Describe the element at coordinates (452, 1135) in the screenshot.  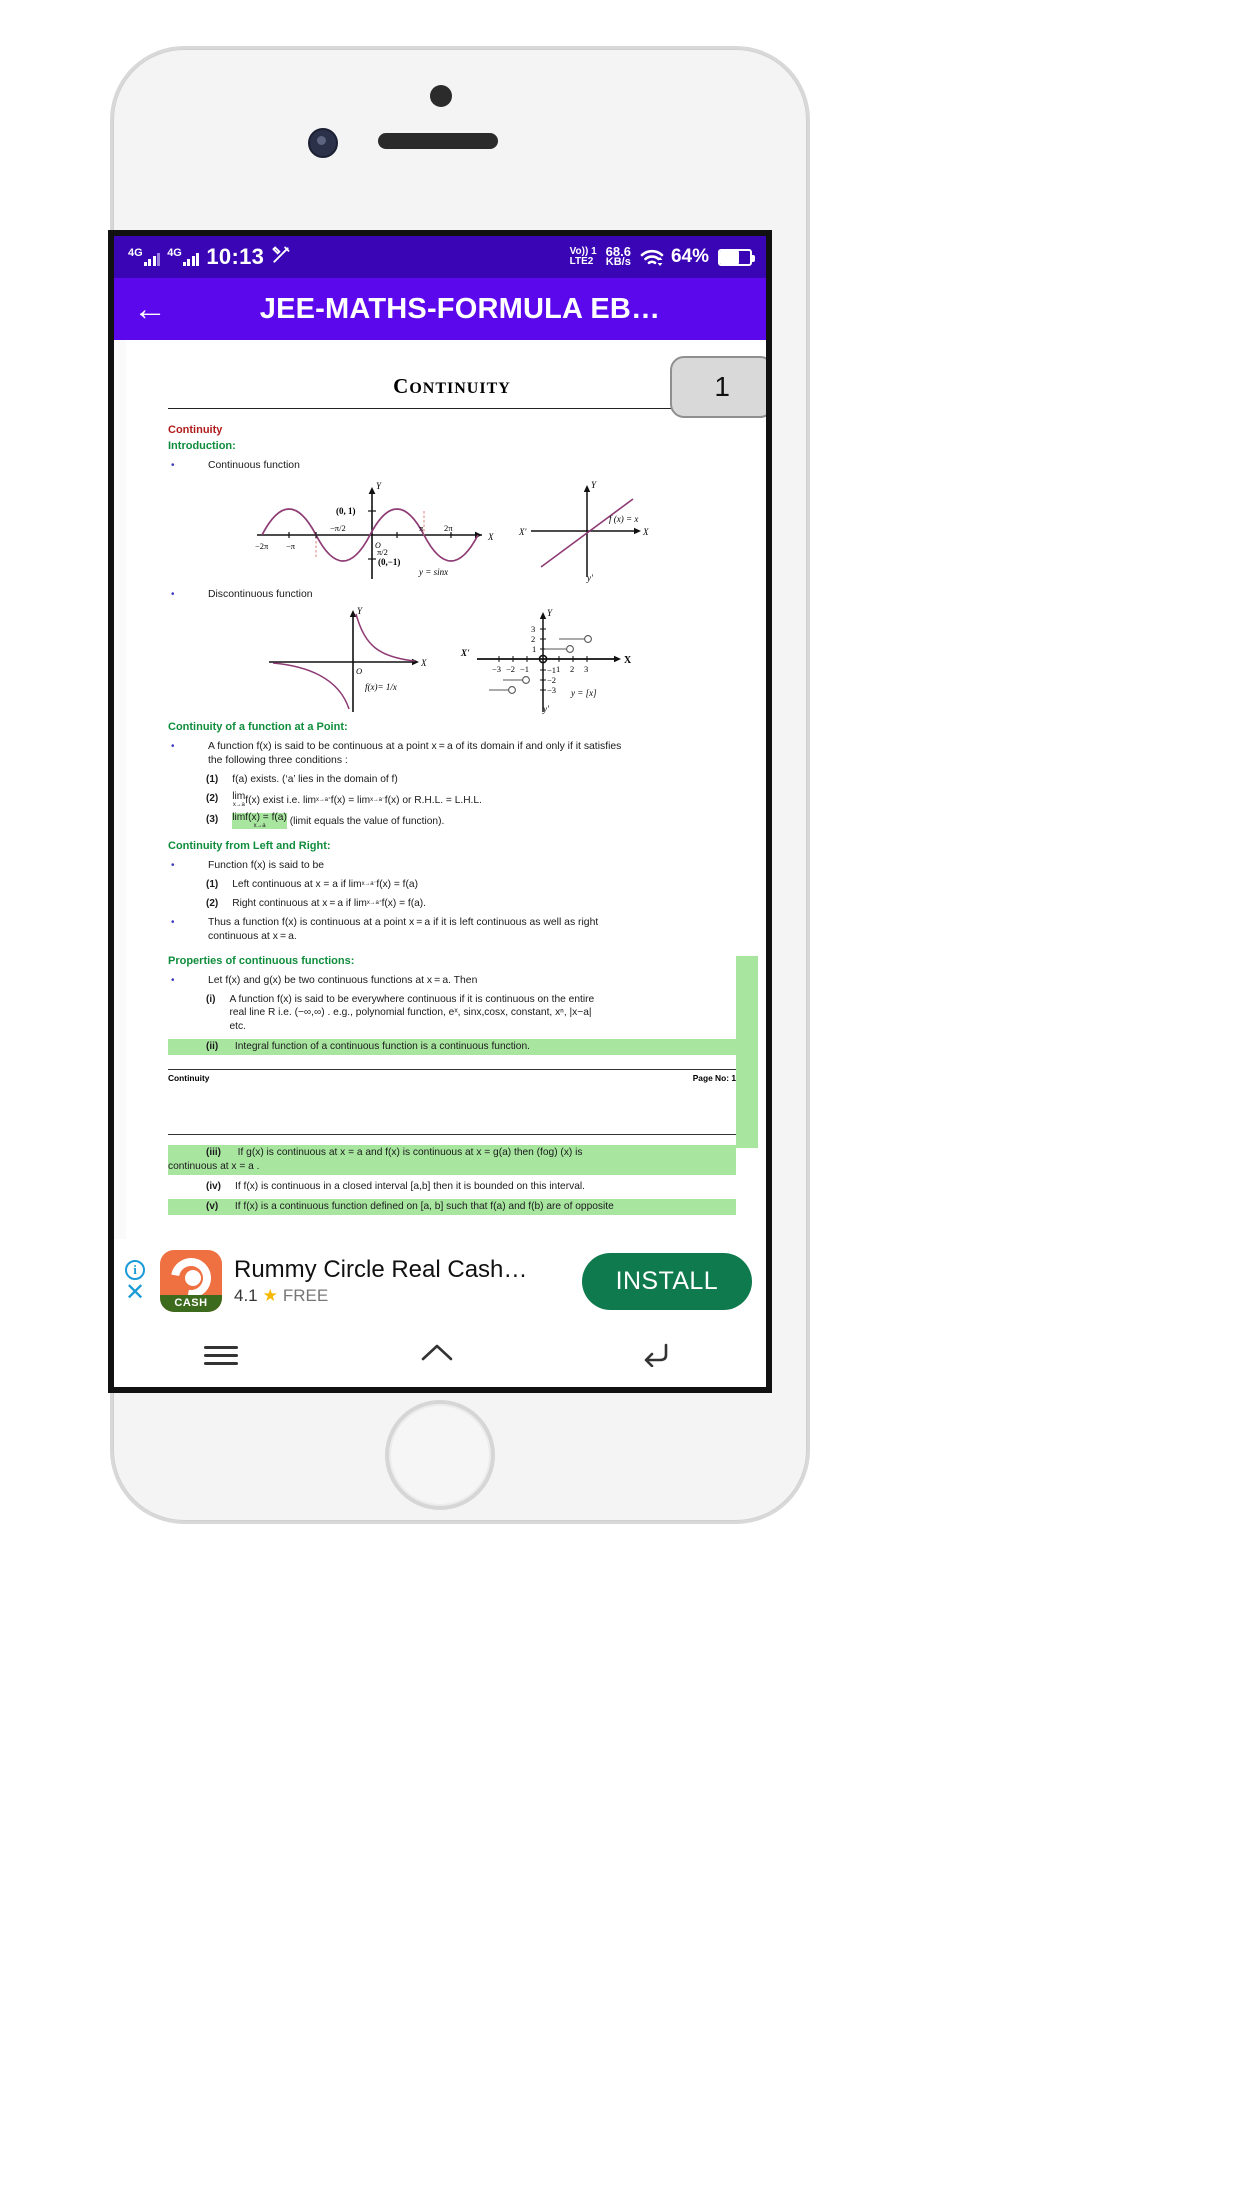
I see `next-page-divider` at that location.